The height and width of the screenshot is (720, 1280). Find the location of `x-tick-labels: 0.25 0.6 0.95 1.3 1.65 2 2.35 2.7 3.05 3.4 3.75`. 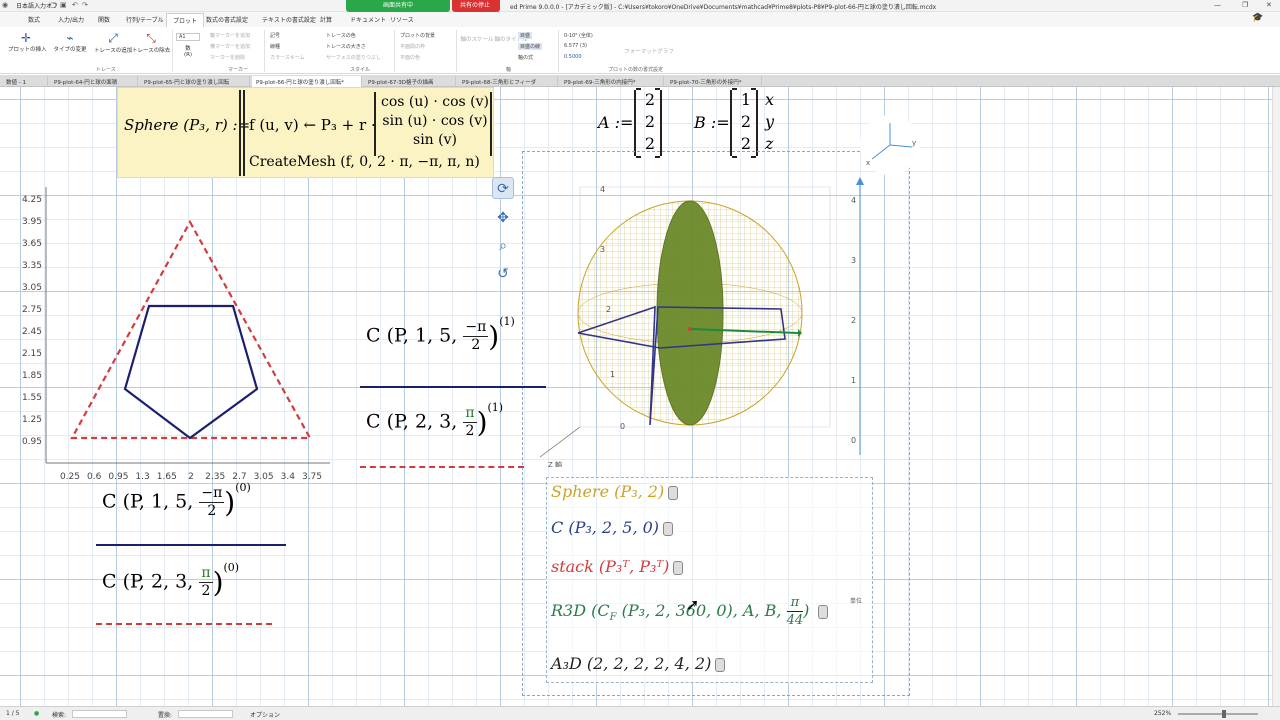

x-tick-labels: 0.25 0.6 0.95 1.3 1.65 2 2.35 2.7 3.05 3.4 3.75 is located at coordinates (191, 477).